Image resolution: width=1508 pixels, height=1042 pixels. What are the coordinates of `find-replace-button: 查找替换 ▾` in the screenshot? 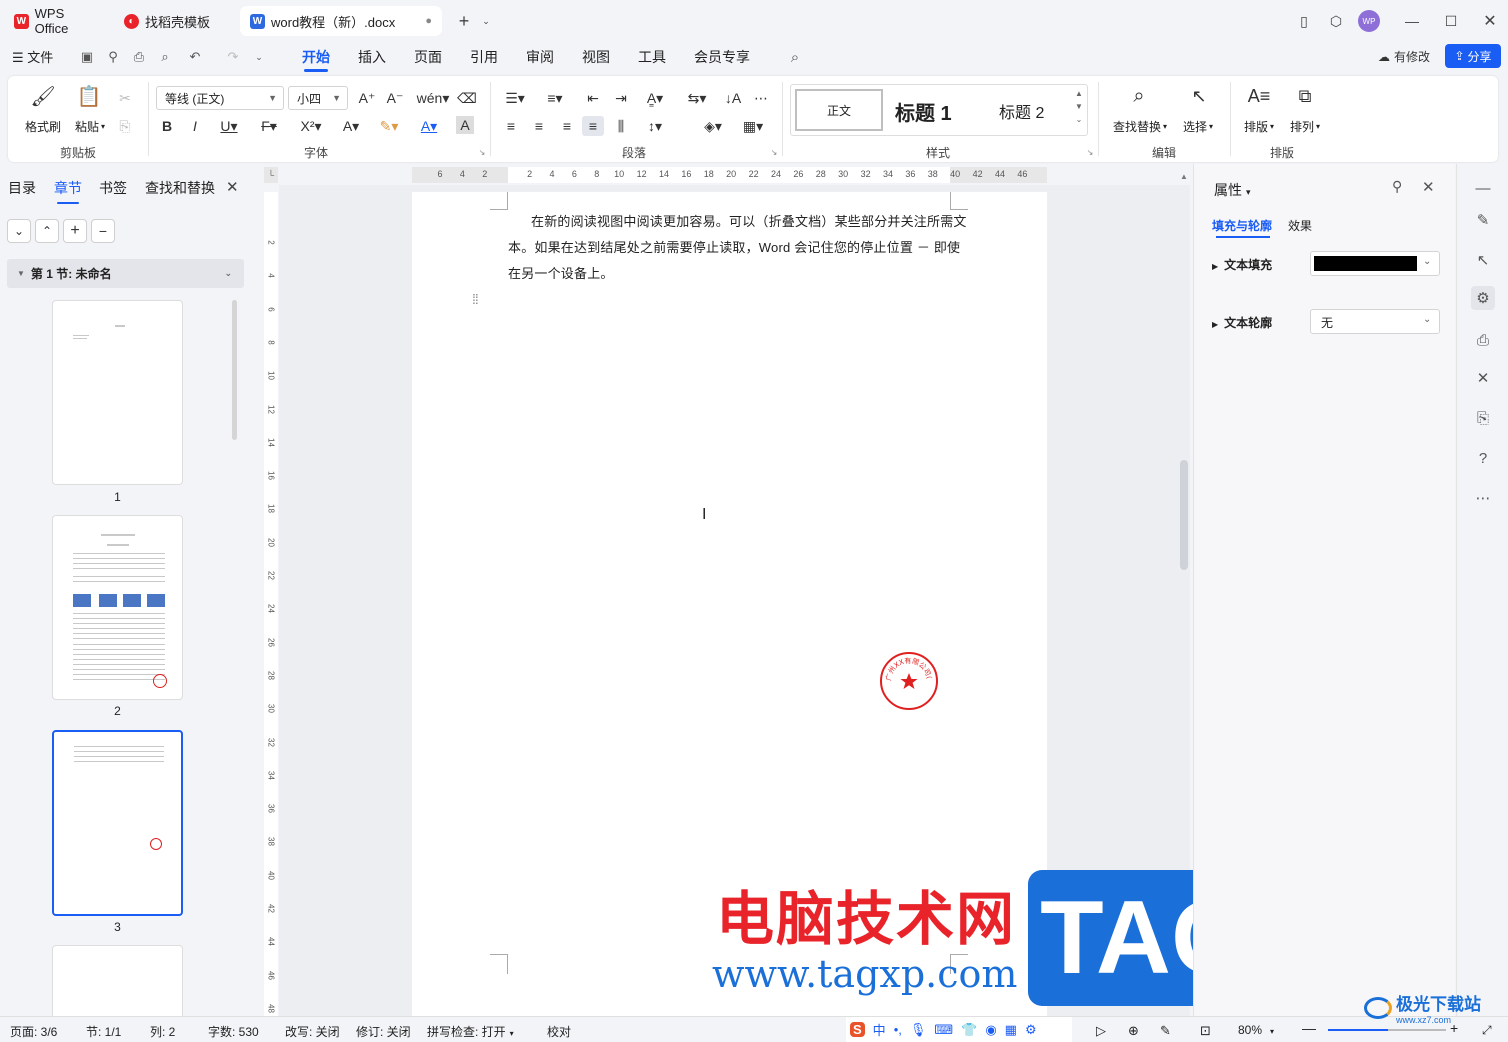 It's located at (1140, 126).